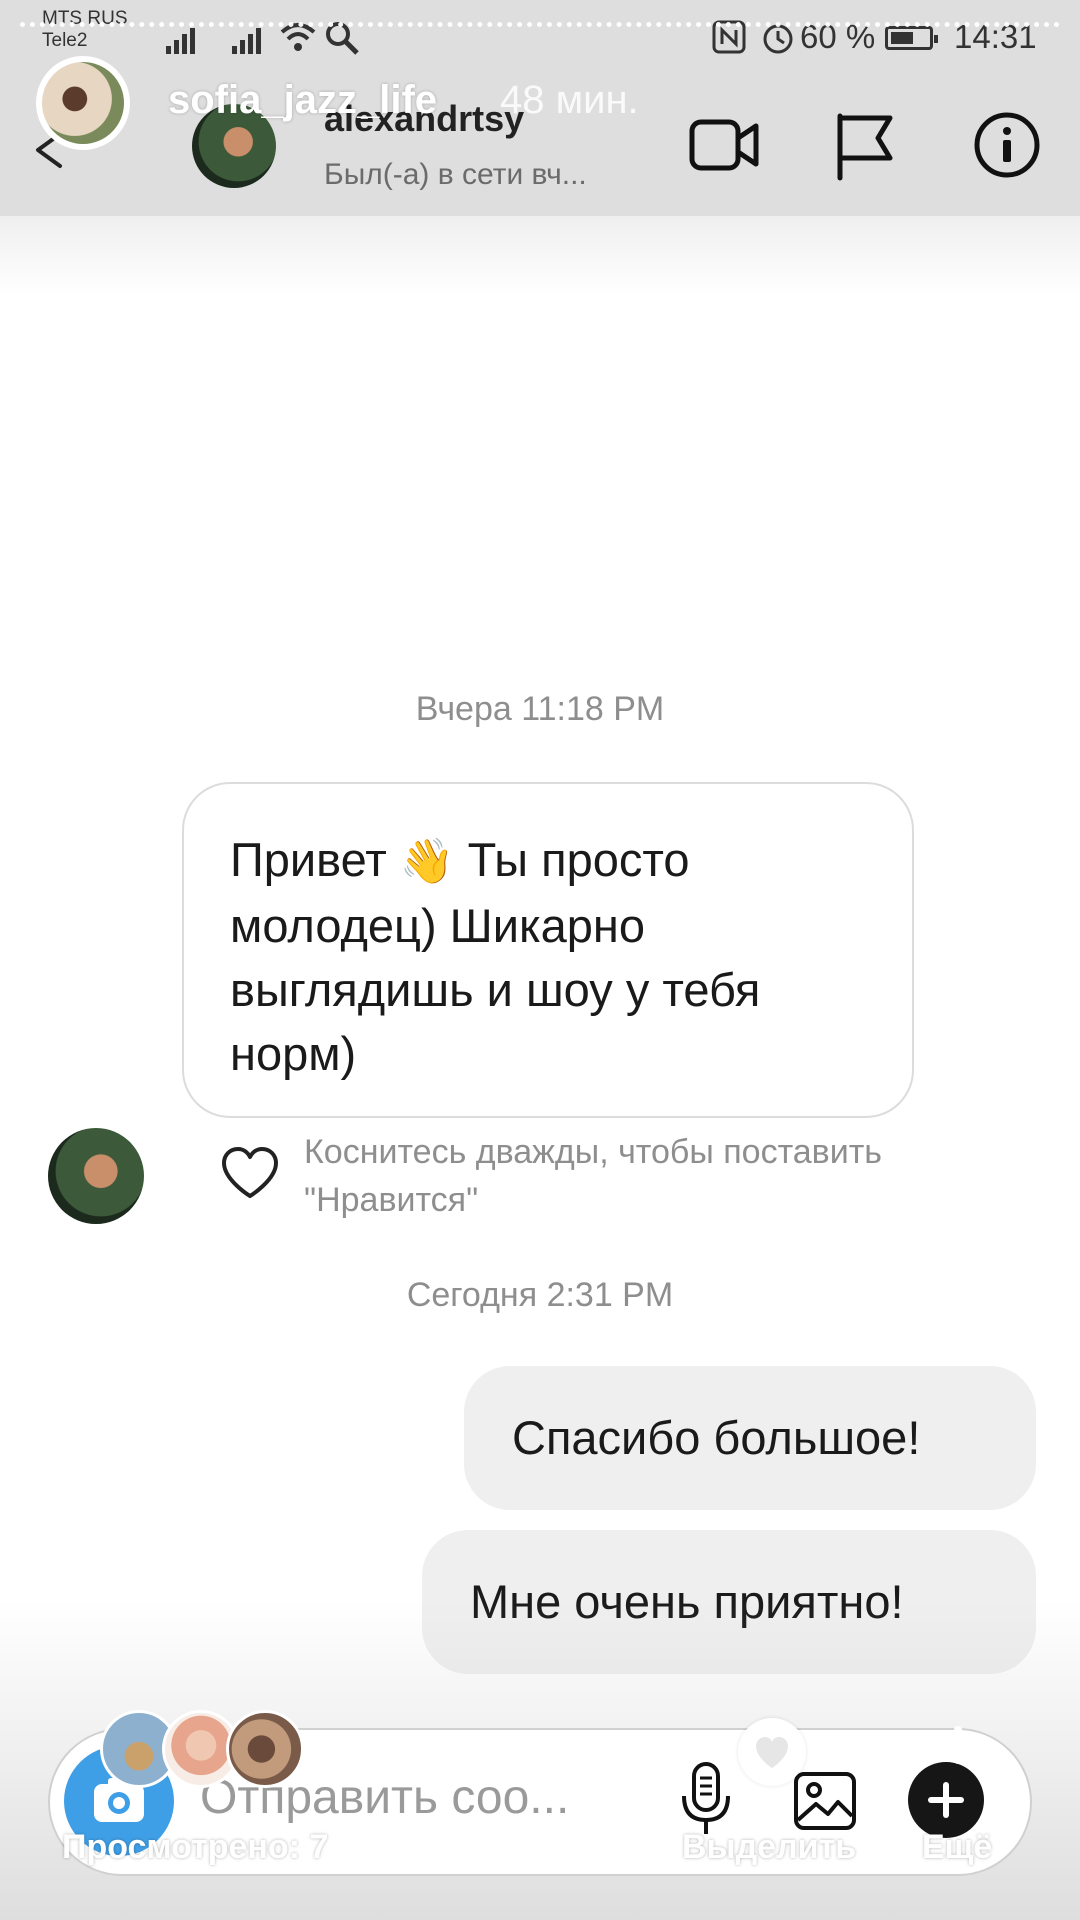 This screenshot has width=1080, height=1920. I want to click on signal-icon, so click(180, 39).